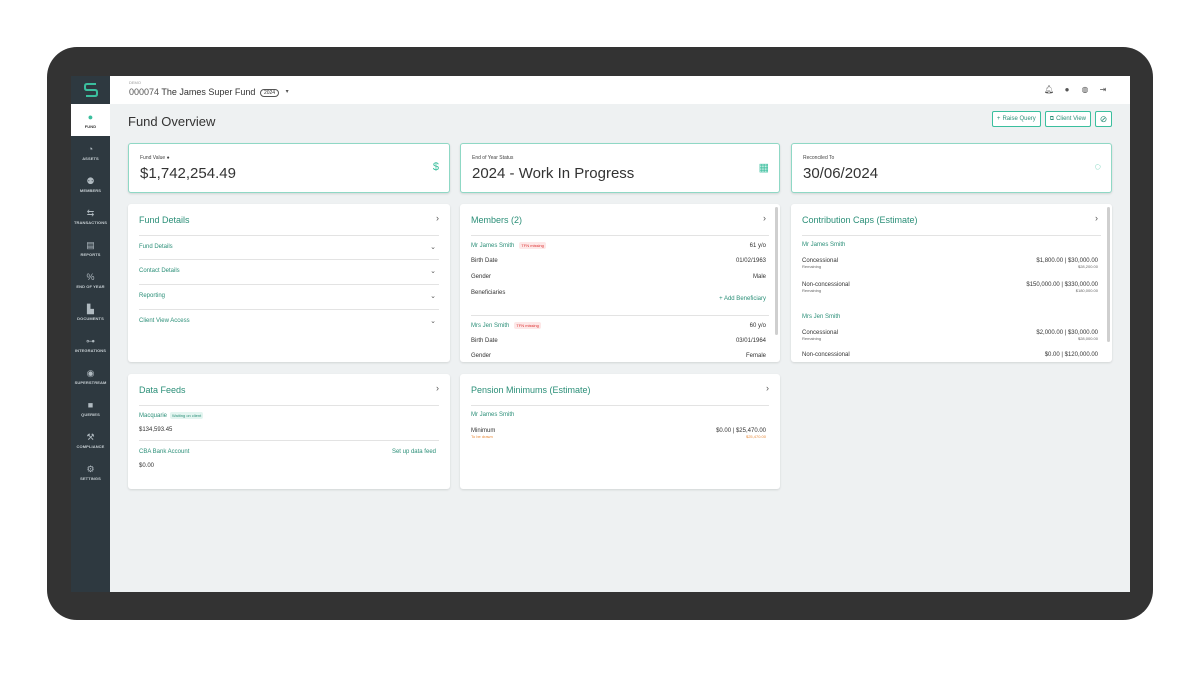 Image resolution: width=1200 pixels, height=675 pixels. What do you see at coordinates (776, 271) in the screenshot?
I see `members-scrollbar` at bounding box center [776, 271].